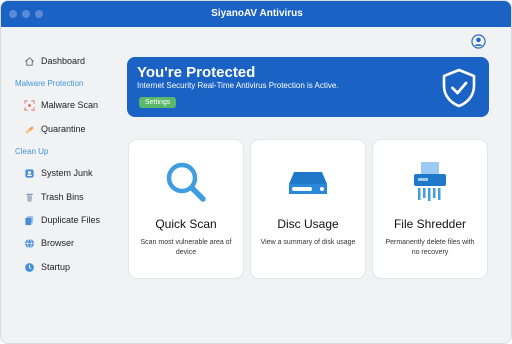 The height and width of the screenshot is (344, 512). I want to click on user-icon, so click(478, 41).